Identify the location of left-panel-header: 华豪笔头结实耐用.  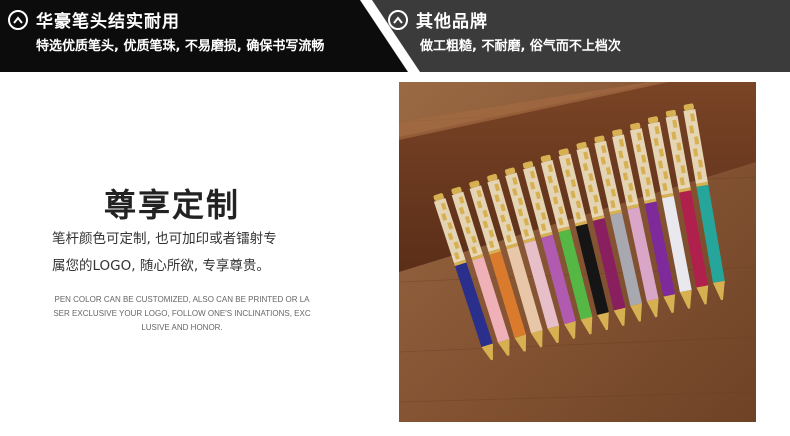
(94, 19).